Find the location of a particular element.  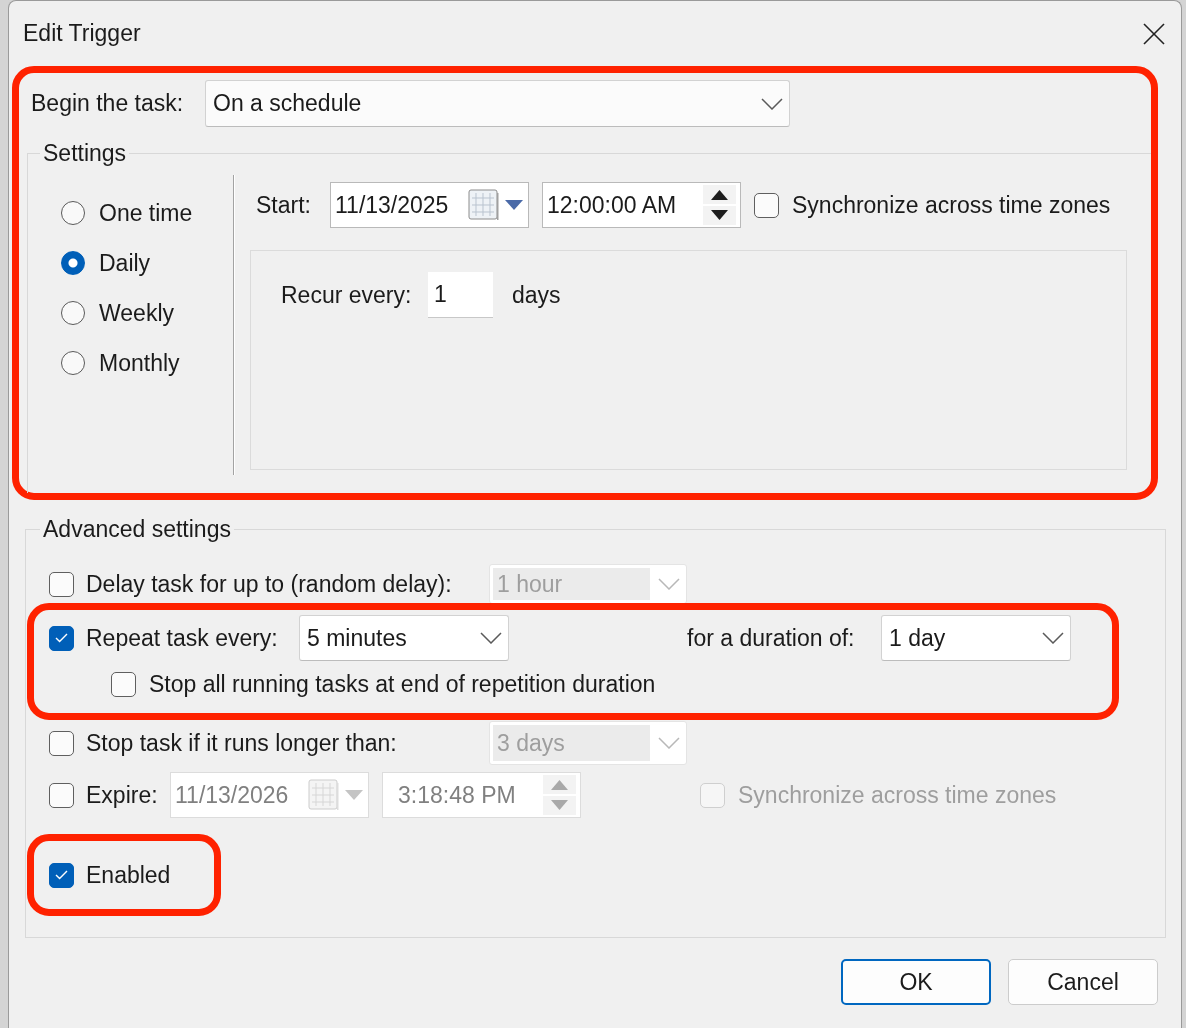

checkbox-label: Stop all running tasks at end of repetition duration is located at coordinates (402, 684).